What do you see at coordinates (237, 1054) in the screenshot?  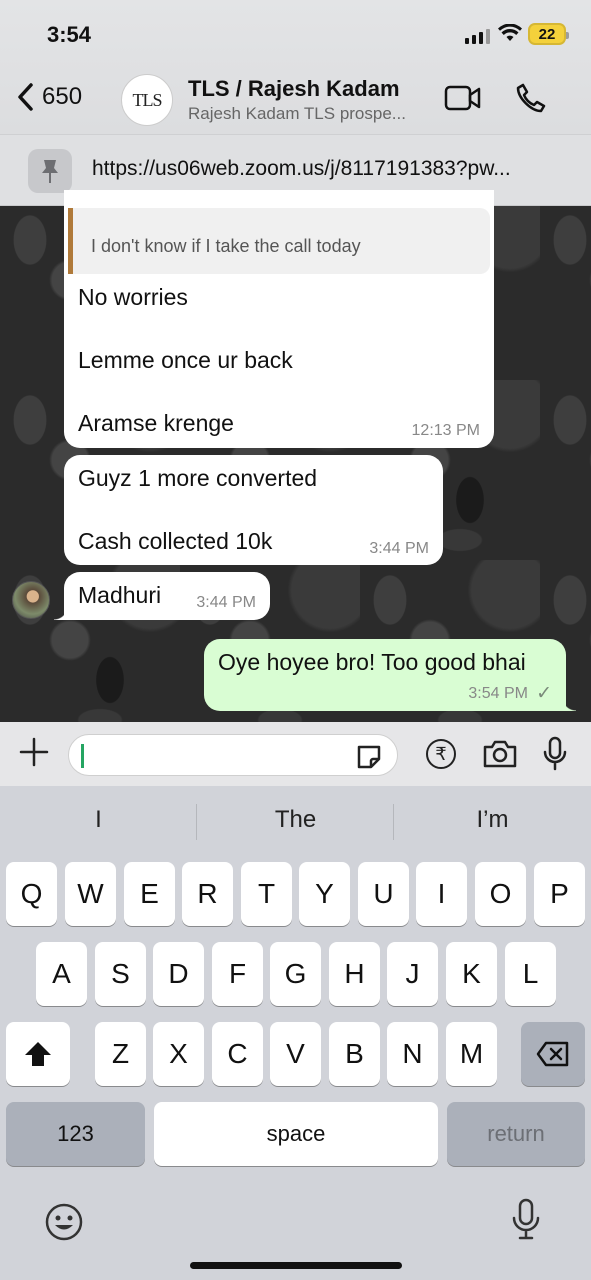 I see `key-c: C` at bounding box center [237, 1054].